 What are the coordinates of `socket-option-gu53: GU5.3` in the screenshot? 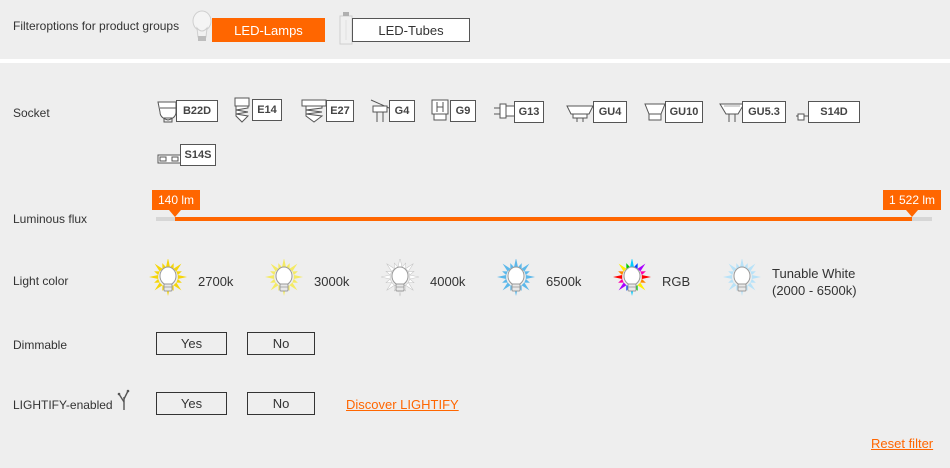 It's located at (752, 112).